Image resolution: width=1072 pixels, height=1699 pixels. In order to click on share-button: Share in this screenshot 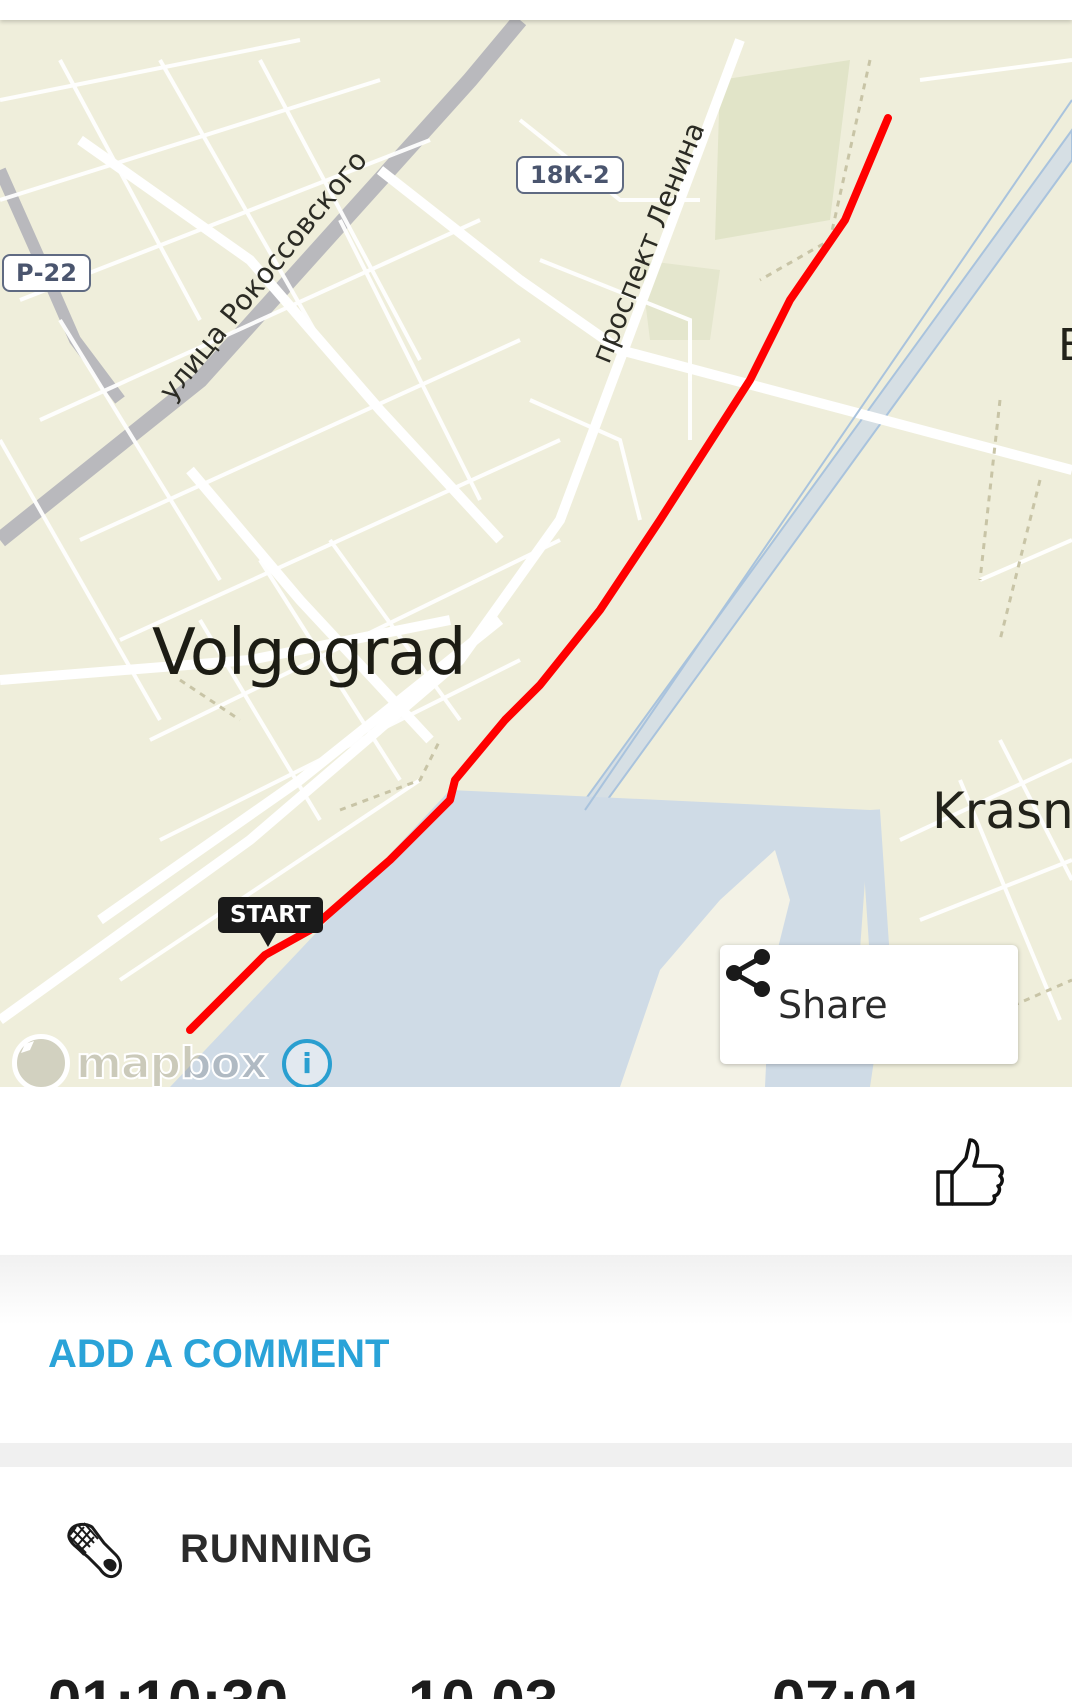, I will do `click(869, 1004)`.